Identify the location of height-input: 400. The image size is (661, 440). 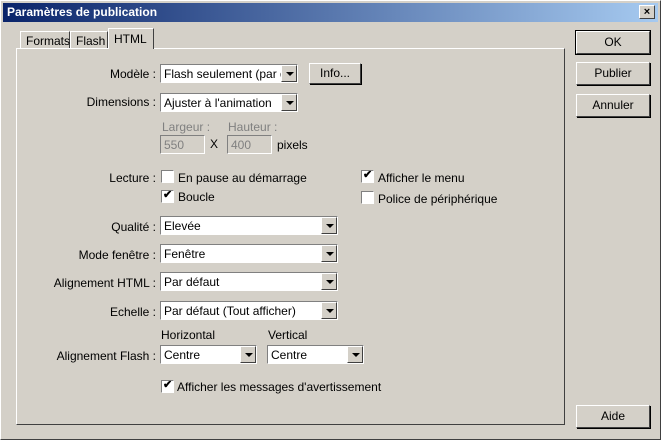
(249, 144).